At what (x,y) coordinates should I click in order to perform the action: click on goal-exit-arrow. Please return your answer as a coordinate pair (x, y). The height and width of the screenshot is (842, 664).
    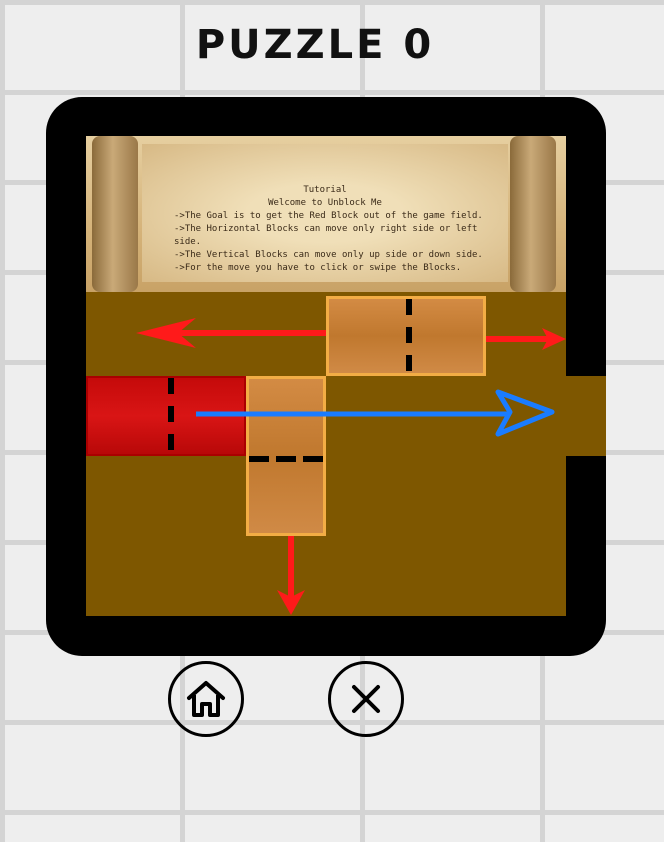
    Looking at the image, I should click on (375, 413).